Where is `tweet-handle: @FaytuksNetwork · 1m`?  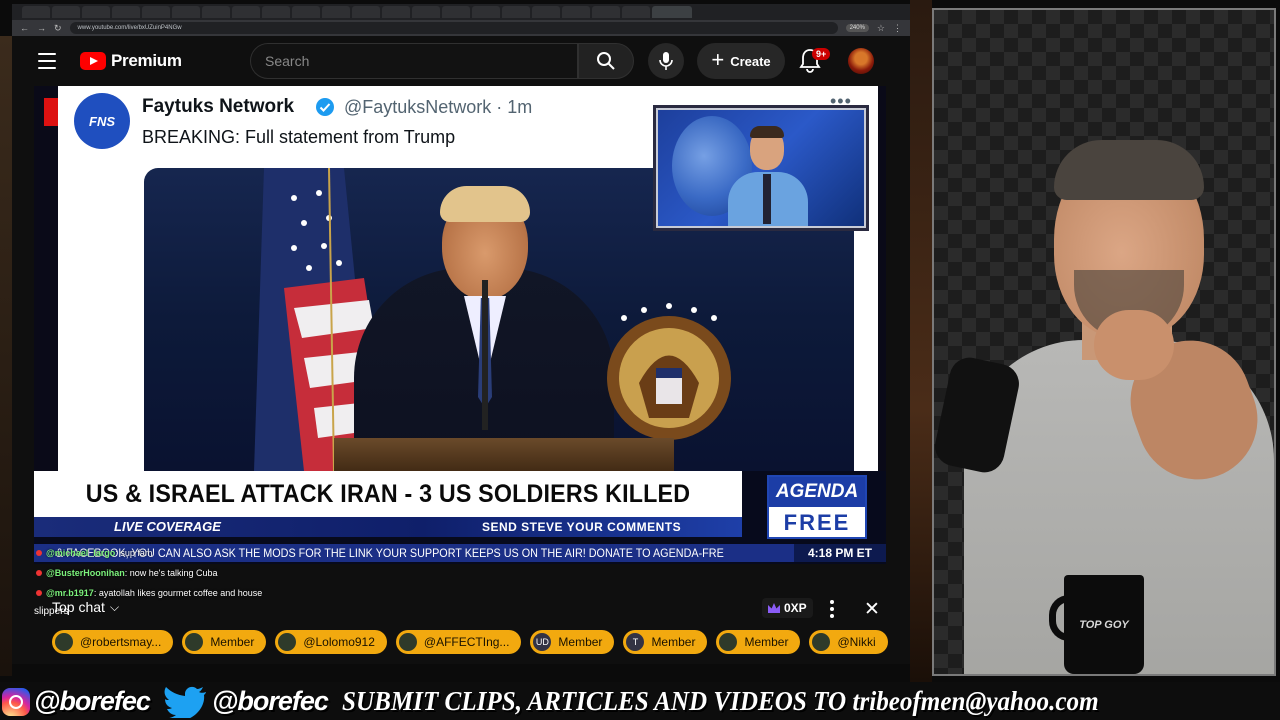
tweet-handle: @FaytuksNetwork · 1m is located at coordinates (438, 107).